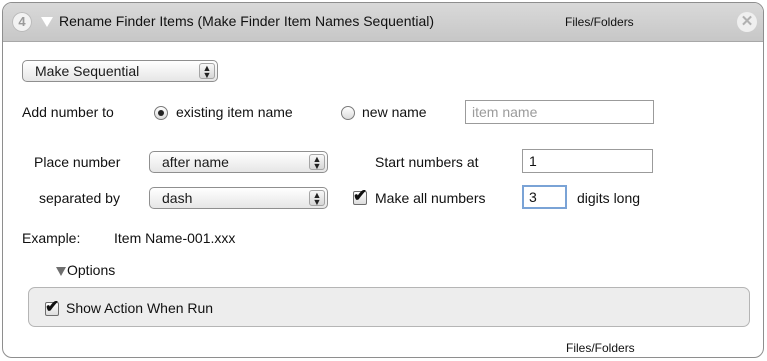 This screenshot has width=767, height=361. Describe the element at coordinates (195, 162) in the screenshot. I see `place-number-value: after name` at that location.